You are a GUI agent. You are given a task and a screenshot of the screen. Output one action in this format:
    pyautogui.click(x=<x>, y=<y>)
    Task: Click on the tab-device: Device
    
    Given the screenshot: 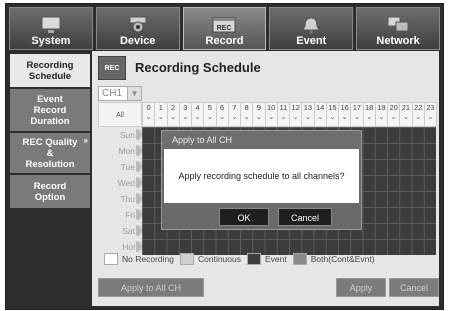 What is the action you would take?
    pyautogui.click(x=137, y=28)
    